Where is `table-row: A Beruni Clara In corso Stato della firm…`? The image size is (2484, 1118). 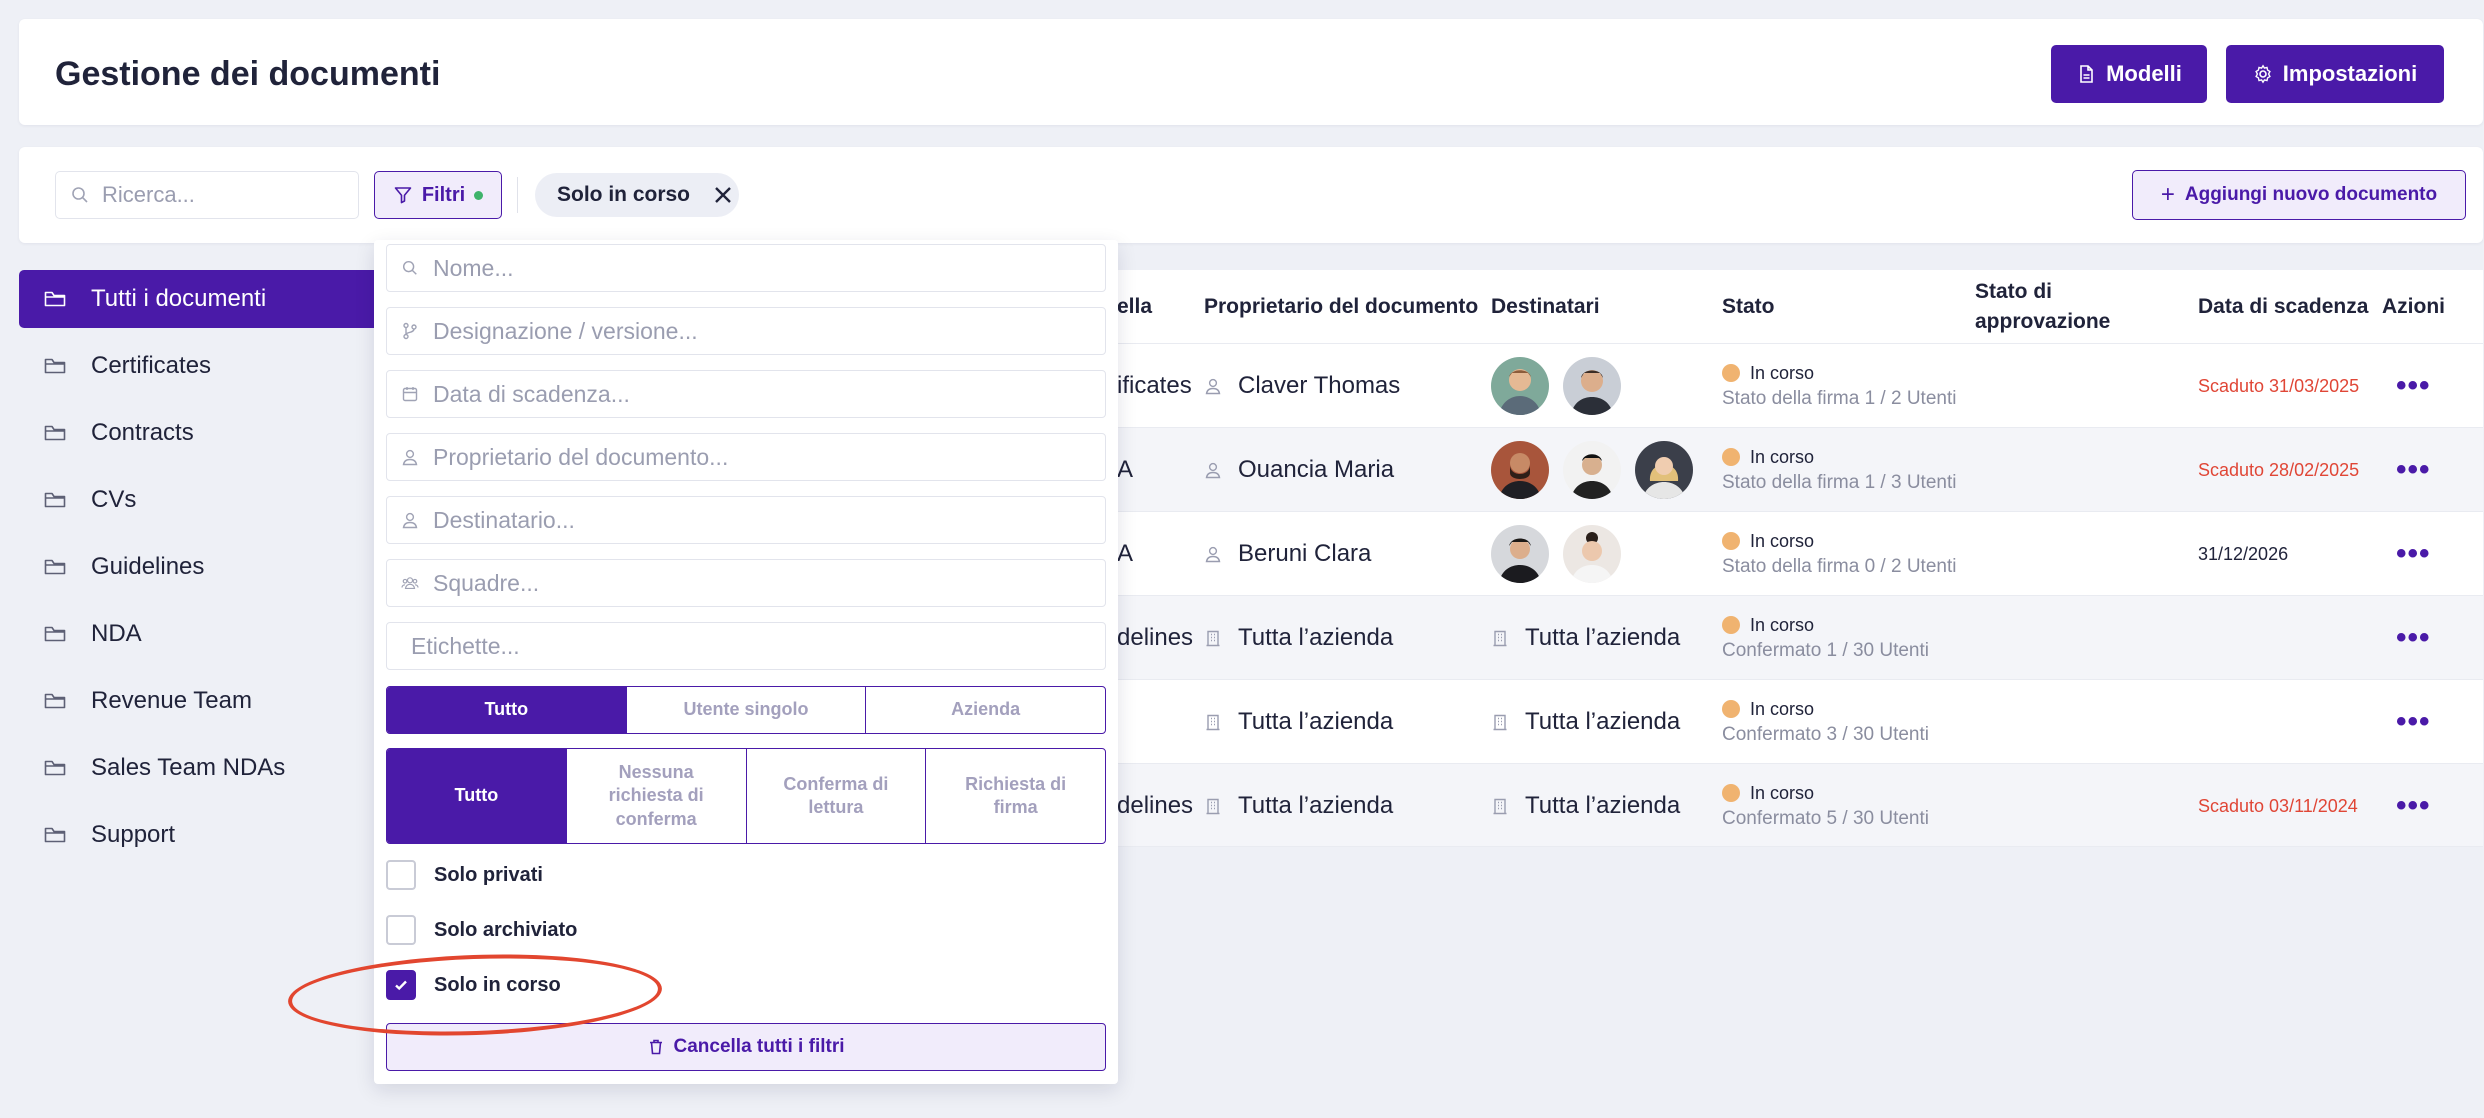 table-row: A Beruni Clara In corso Stato della firm… is located at coordinates (1771, 553).